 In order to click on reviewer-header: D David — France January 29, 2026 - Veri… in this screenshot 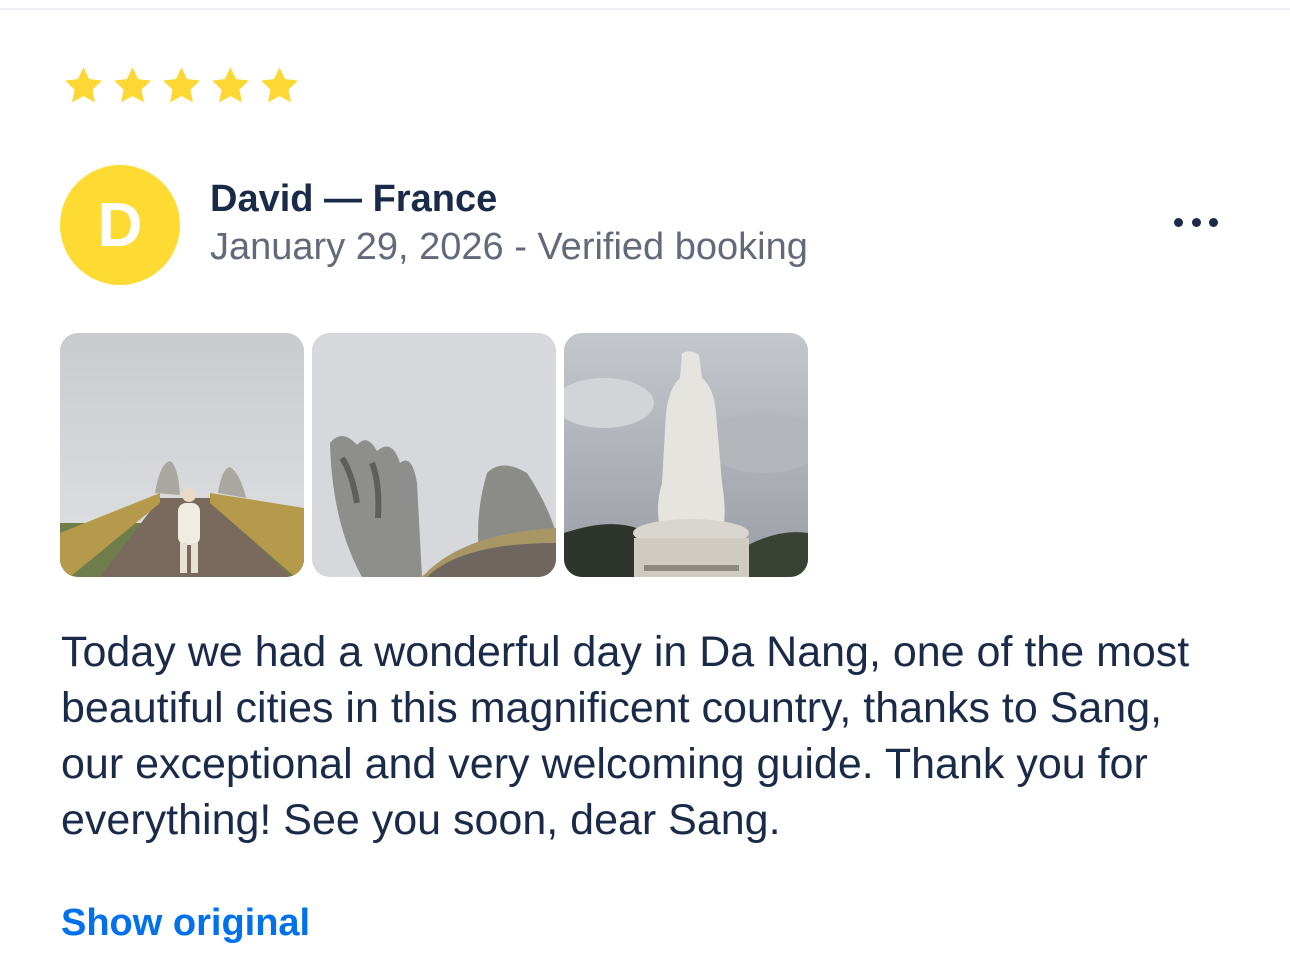, I will do `click(645, 225)`.